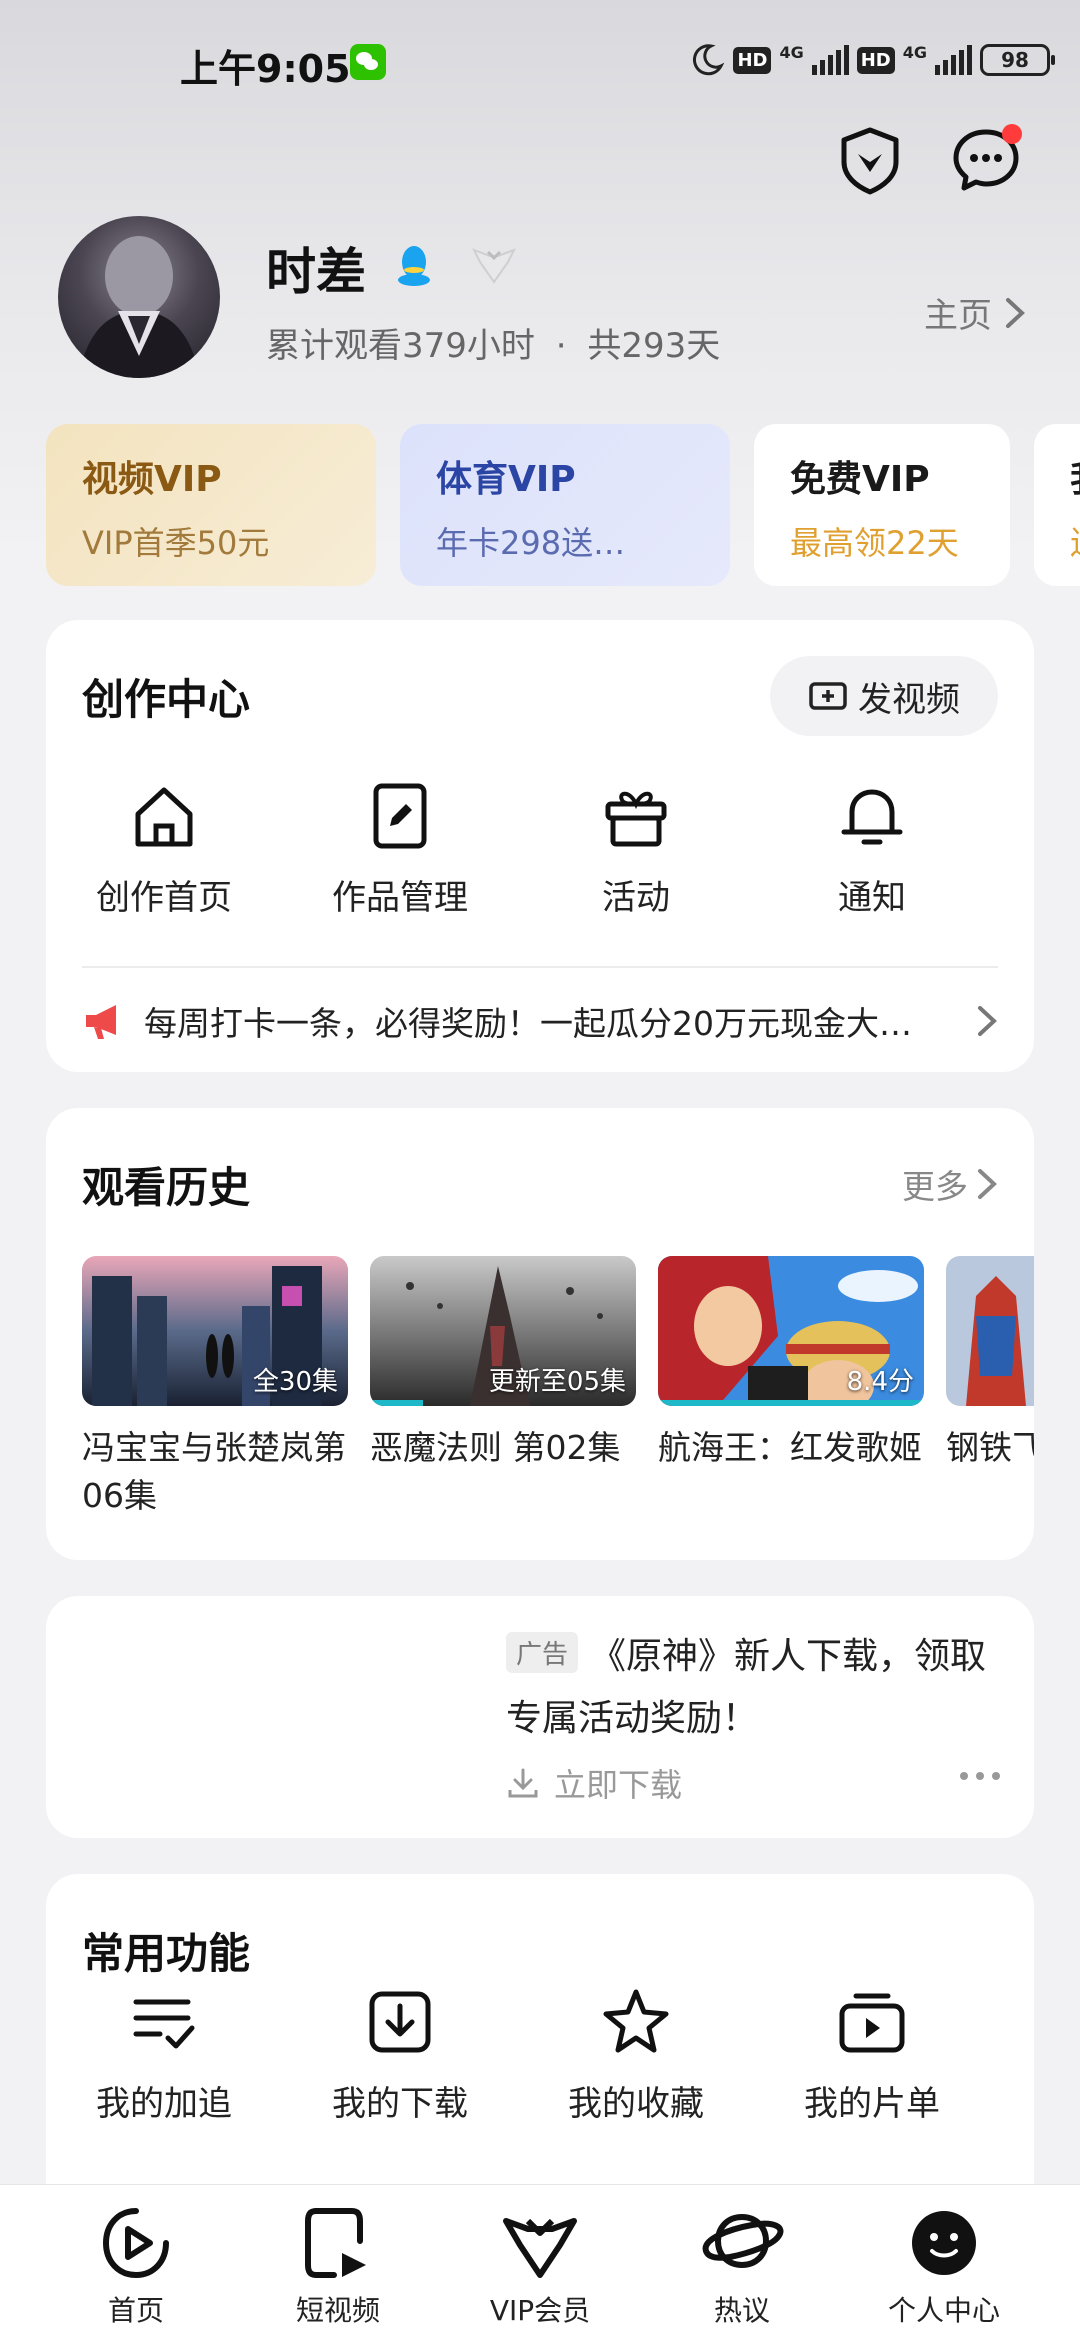  Describe the element at coordinates (494, 263) in the screenshot. I see `bowtie-badge-icon` at that location.